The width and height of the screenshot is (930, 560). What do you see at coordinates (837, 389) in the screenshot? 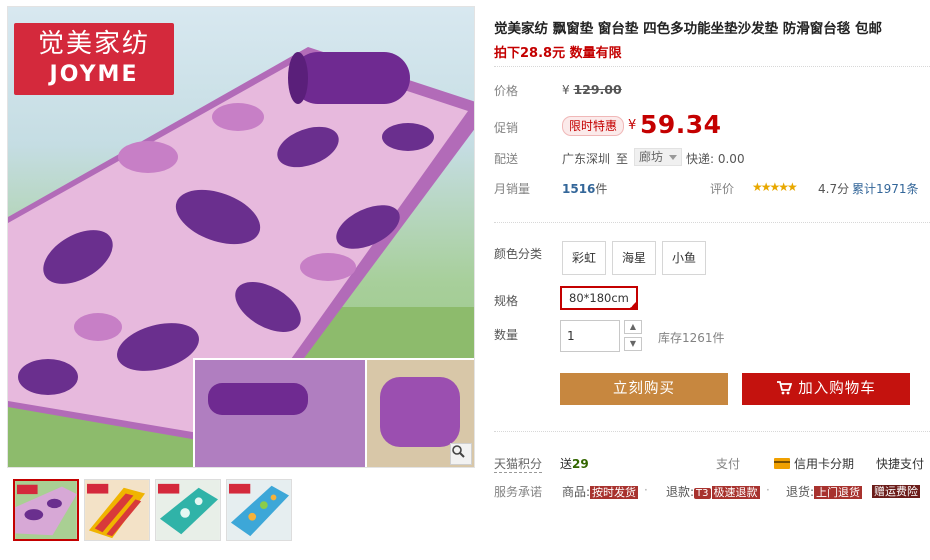
I see `add-to-cart-label: 加入购物车` at bounding box center [837, 389].